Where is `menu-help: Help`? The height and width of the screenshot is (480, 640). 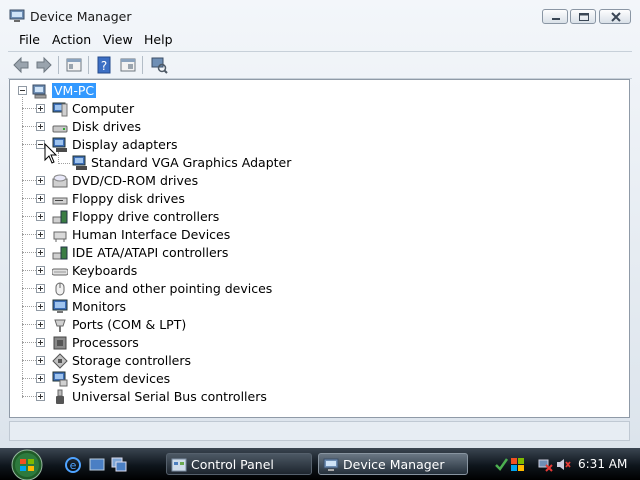 menu-help: Help is located at coordinates (158, 39).